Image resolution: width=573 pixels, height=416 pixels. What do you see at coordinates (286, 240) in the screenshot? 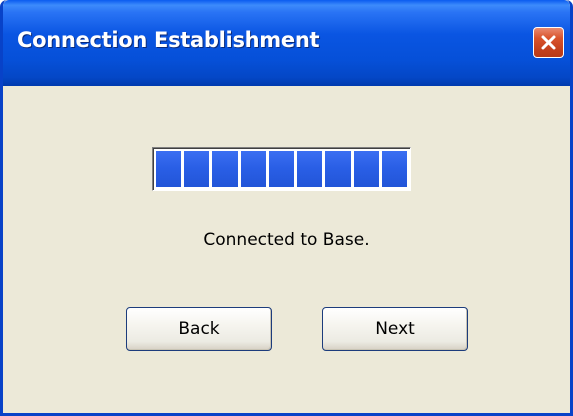
I see `status-message: Connected to Base.` at bounding box center [286, 240].